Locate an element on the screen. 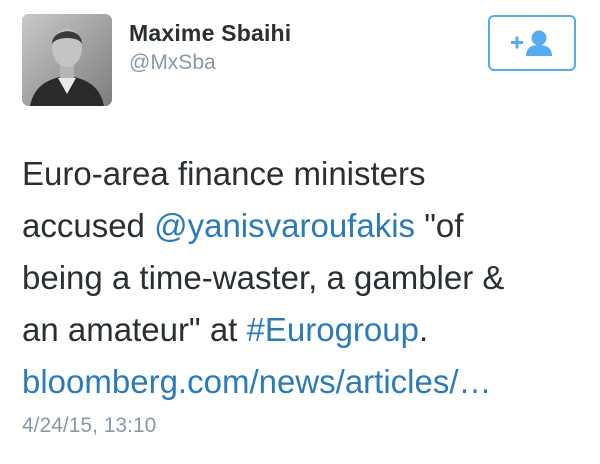 The height and width of the screenshot is (464, 600). tweet-line: Euro-area finance ministers is located at coordinates (224, 173).